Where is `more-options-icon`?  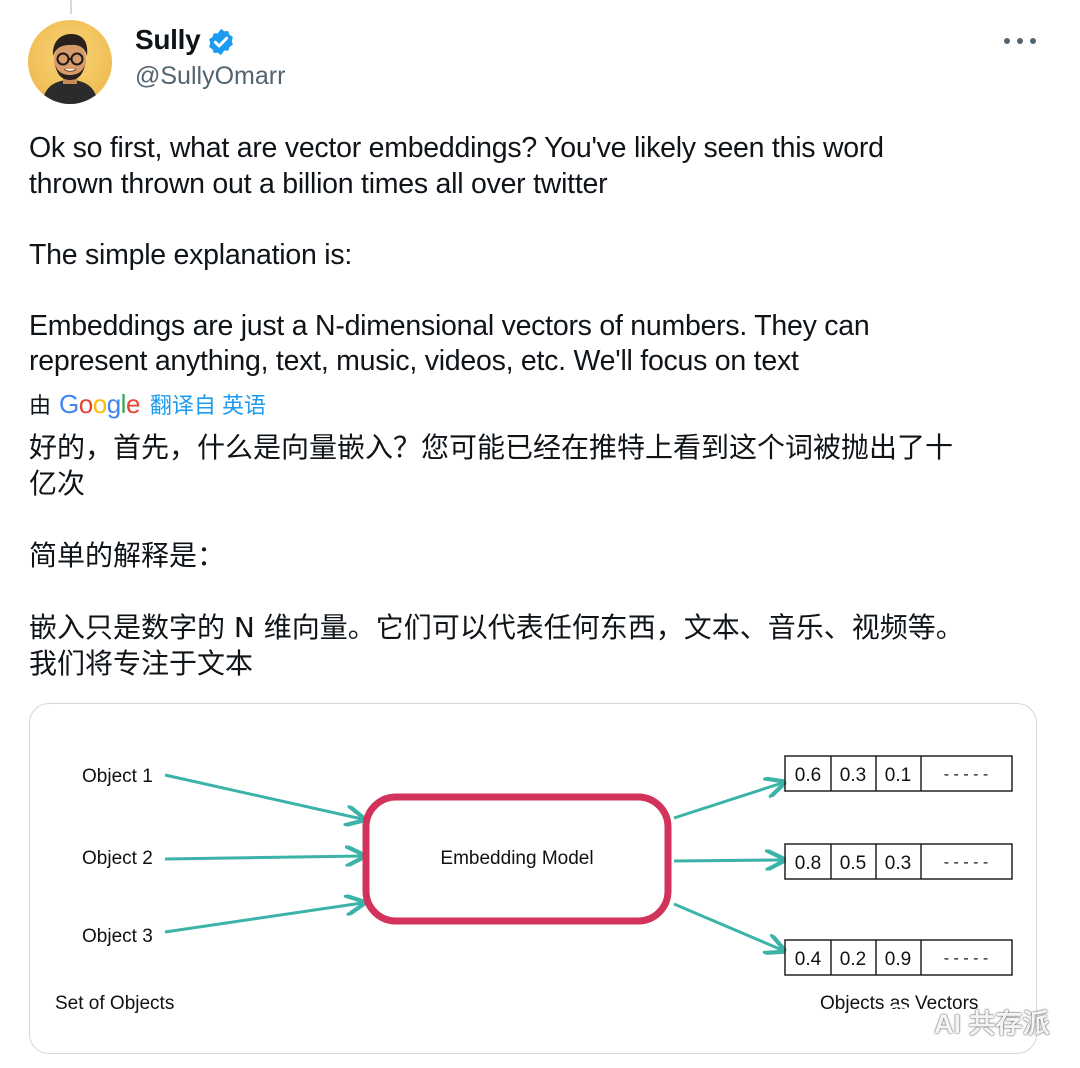
more-options-icon is located at coordinates (1020, 42).